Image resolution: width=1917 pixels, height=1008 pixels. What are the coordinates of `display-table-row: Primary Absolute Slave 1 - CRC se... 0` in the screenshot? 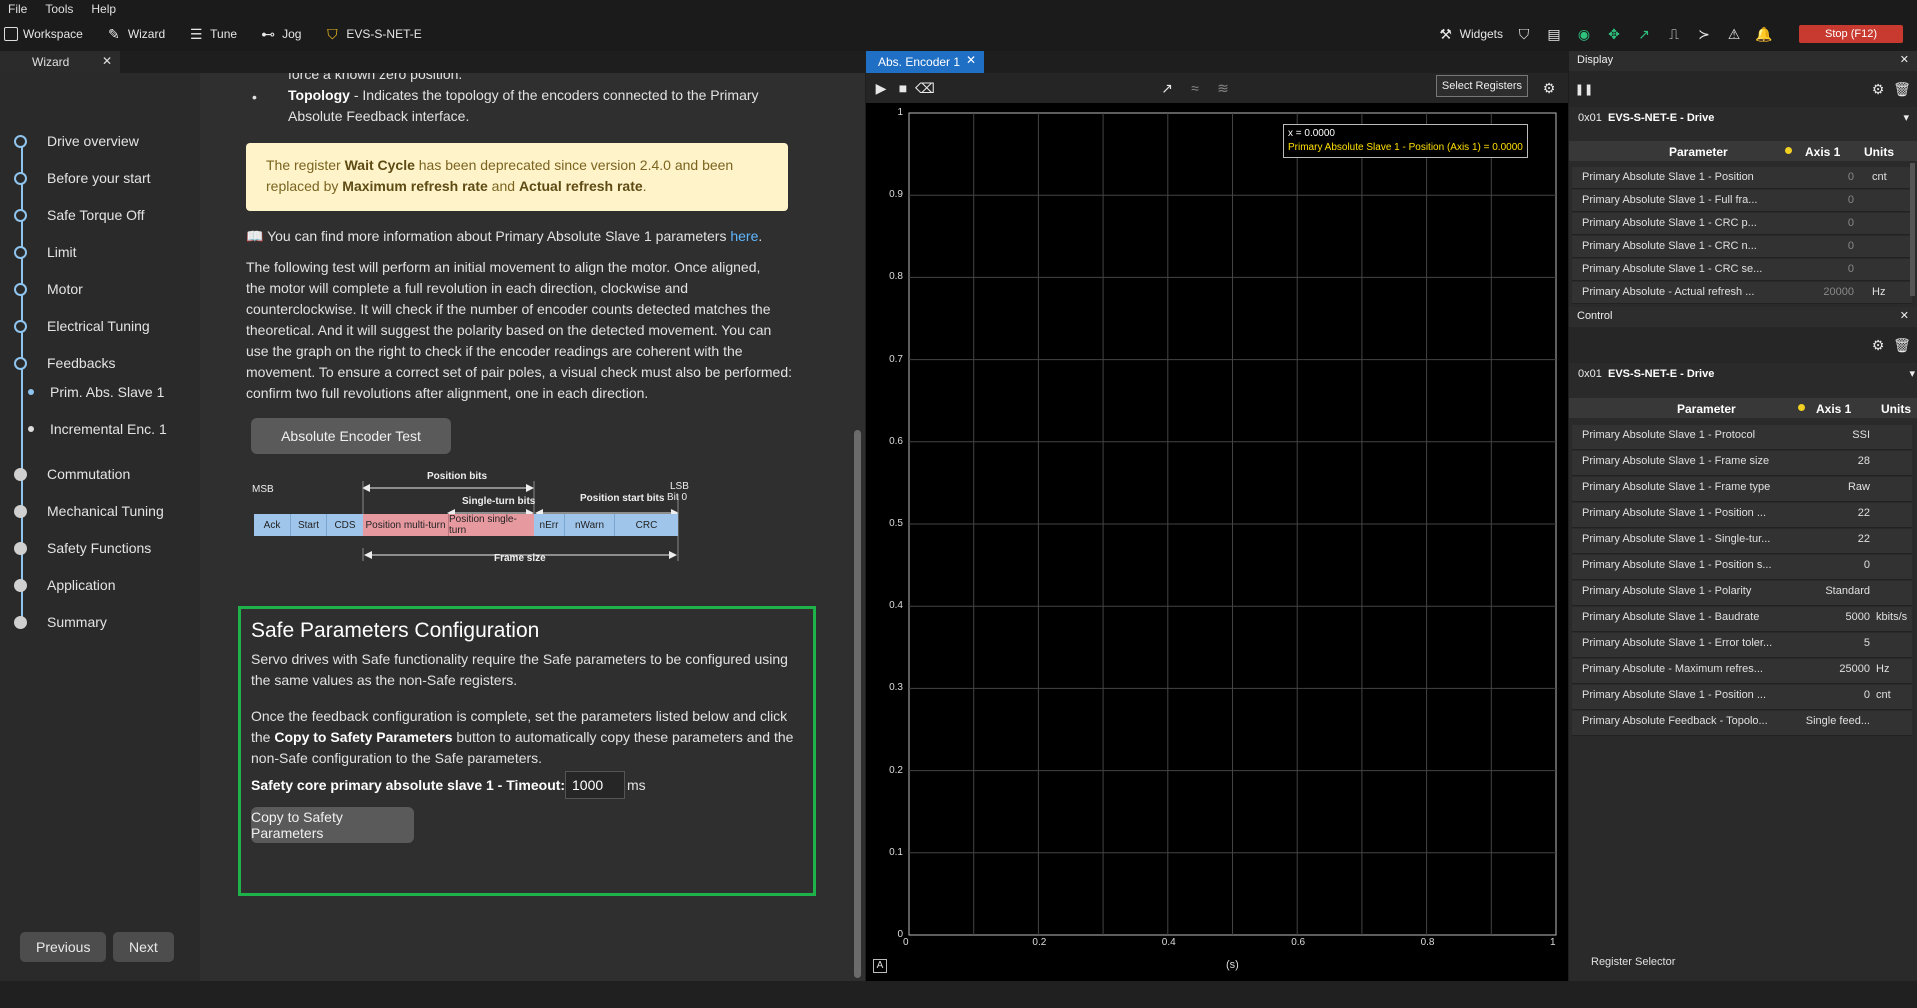 It's located at (1742, 270).